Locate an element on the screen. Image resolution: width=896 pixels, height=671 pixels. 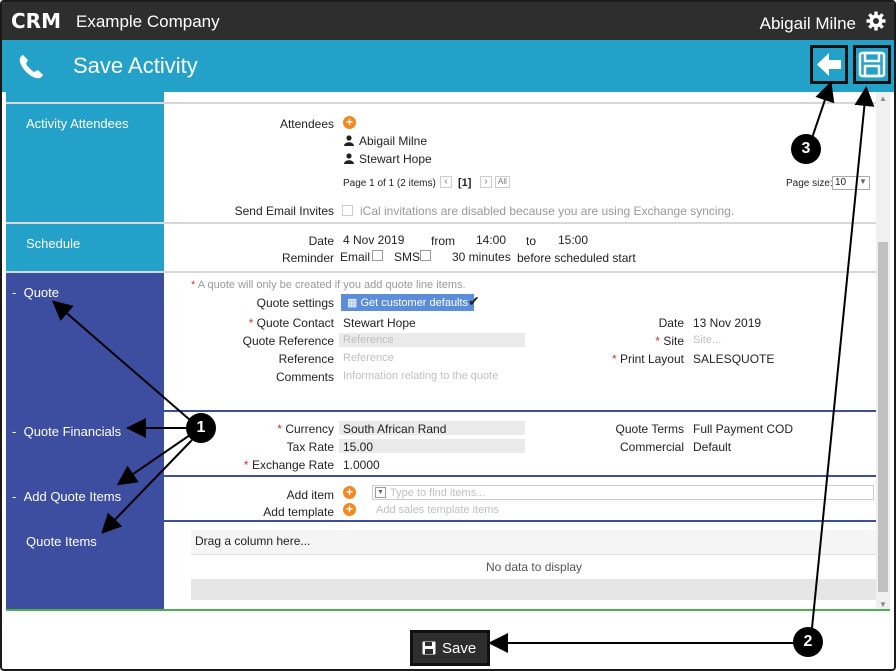
section-sidebar: - Quote is located at coordinates (85, 341).